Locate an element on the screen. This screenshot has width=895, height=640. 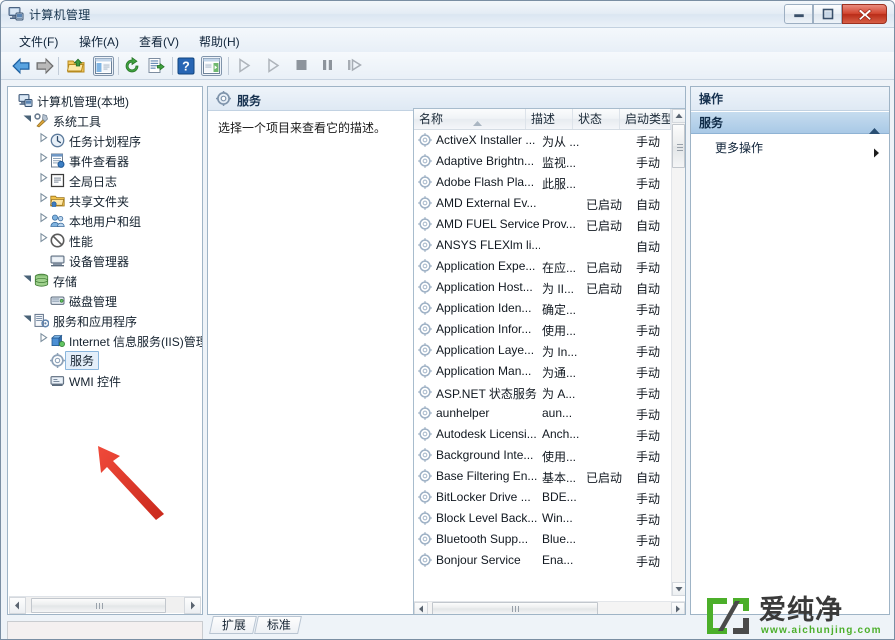
chevron-right-icon is located at coordinates (876, 154).